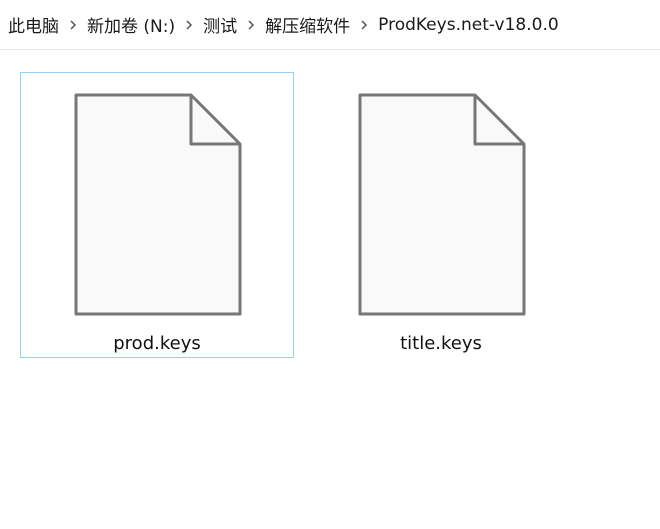 The image size is (660, 529). What do you see at coordinates (468, 25) in the screenshot?
I see `breadcrumb-item-current-folder: ProdKeys.net-v18.0.0` at bounding box center [468, 25].